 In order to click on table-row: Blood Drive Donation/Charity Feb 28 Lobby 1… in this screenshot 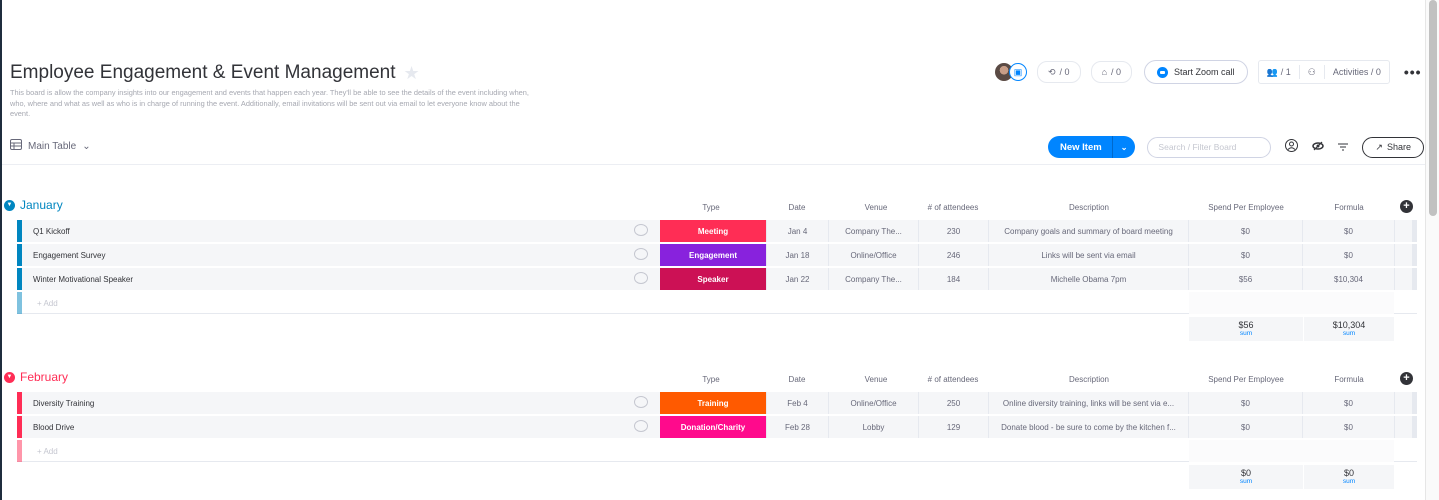, I will do `click(717, 427)`.